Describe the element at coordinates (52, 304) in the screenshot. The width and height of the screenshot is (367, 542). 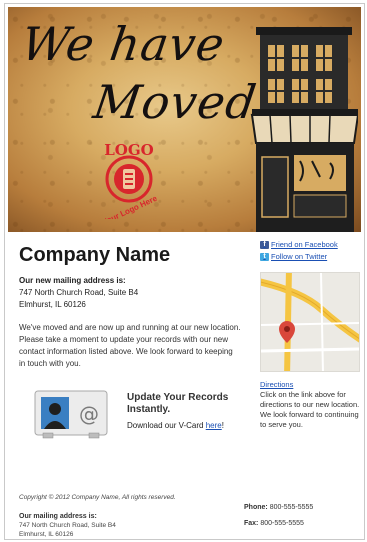
I see `address-line2: Elmhurst, IL 60126` at that location.